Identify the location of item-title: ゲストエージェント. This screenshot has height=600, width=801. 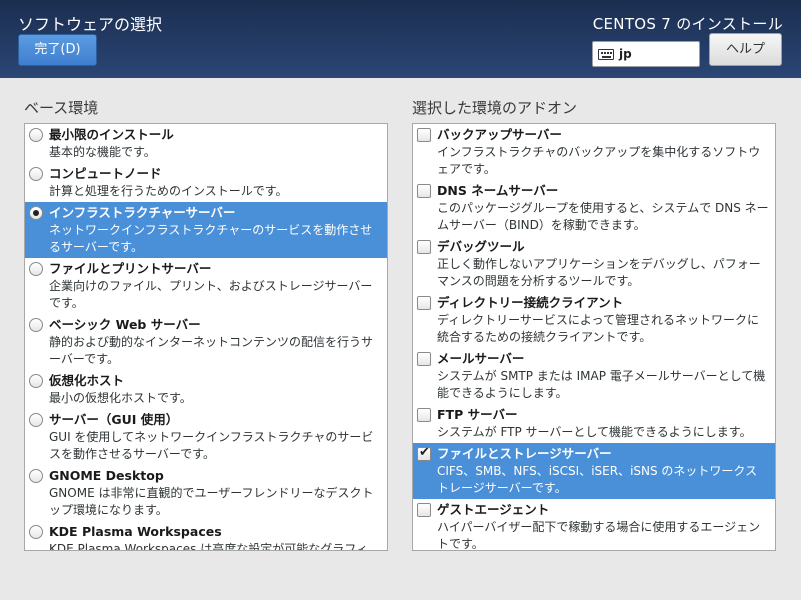
(493, 509).